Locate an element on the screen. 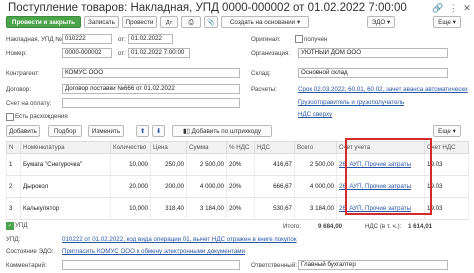 The width and height of the screenshot is (474, 273). consignee-link: Грузоотправитель и грузополучатель is located at coordinates (351, 102).